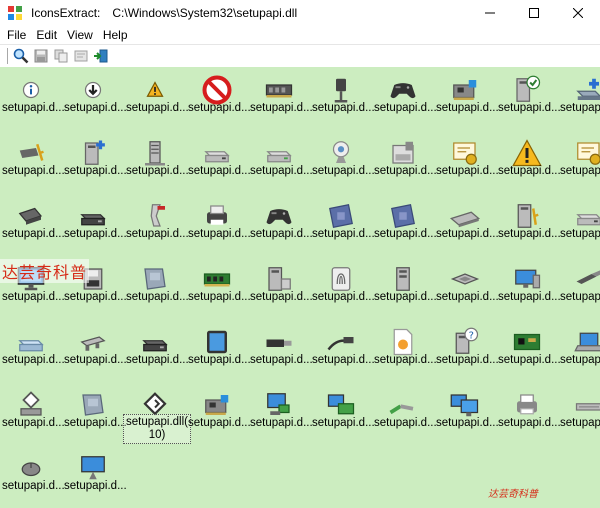  Describe the element at coordinates (300, 35) in the screenshot. I see `menu-bar: File Edit View Help` at that location.